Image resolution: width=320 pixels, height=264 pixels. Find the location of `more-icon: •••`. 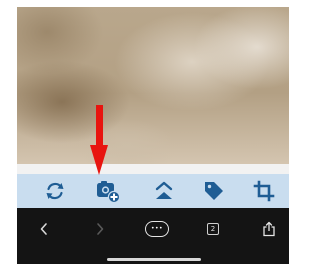

more-icon: ••• is located at coordinates (157, 229).